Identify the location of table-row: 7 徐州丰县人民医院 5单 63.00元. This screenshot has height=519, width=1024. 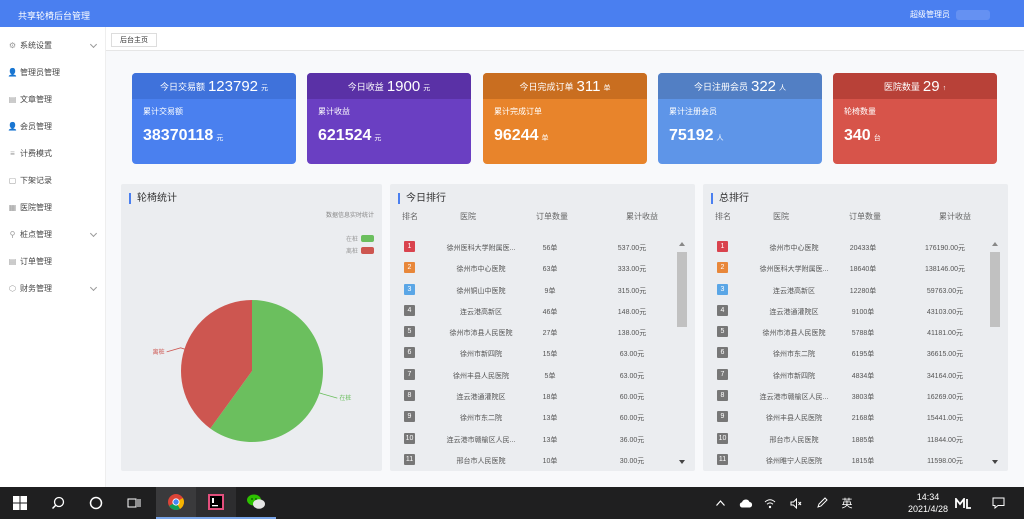
(542, 376).